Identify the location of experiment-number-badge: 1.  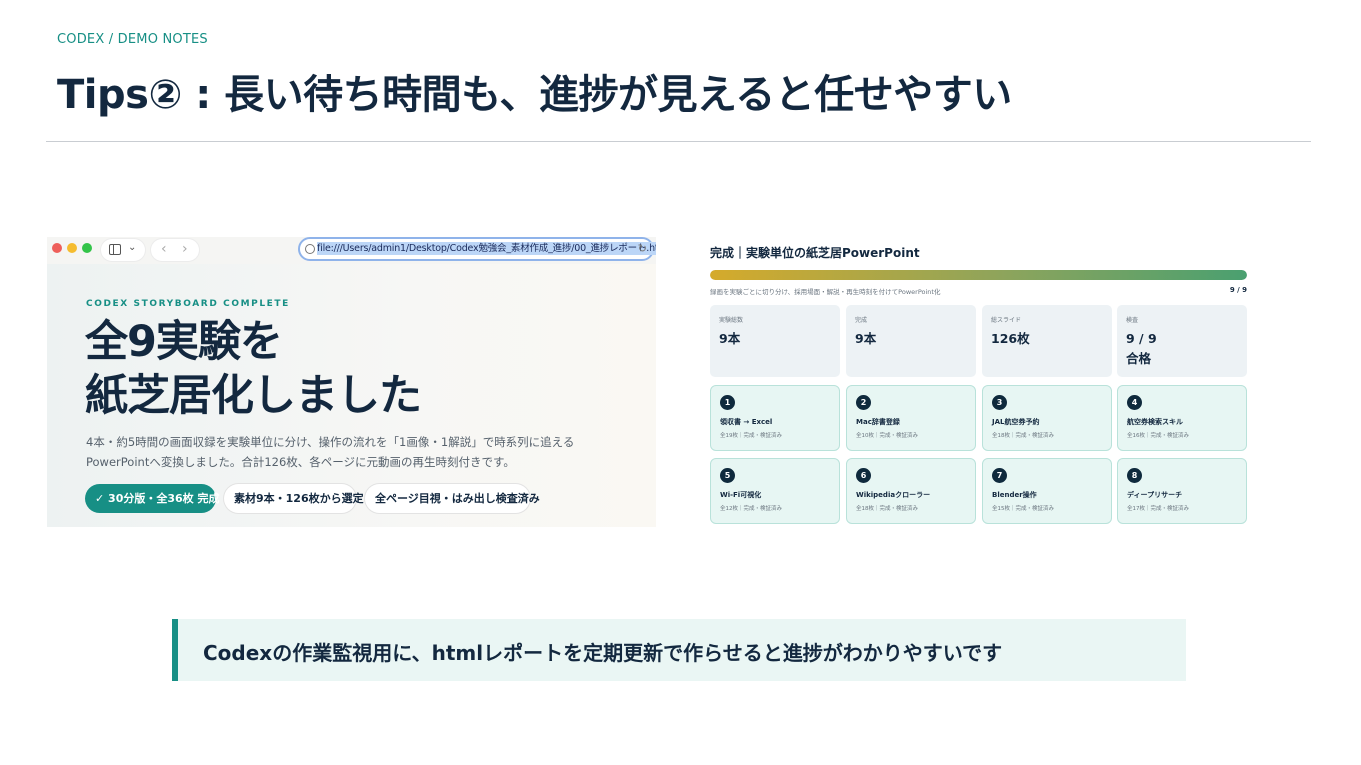
(727, 402).